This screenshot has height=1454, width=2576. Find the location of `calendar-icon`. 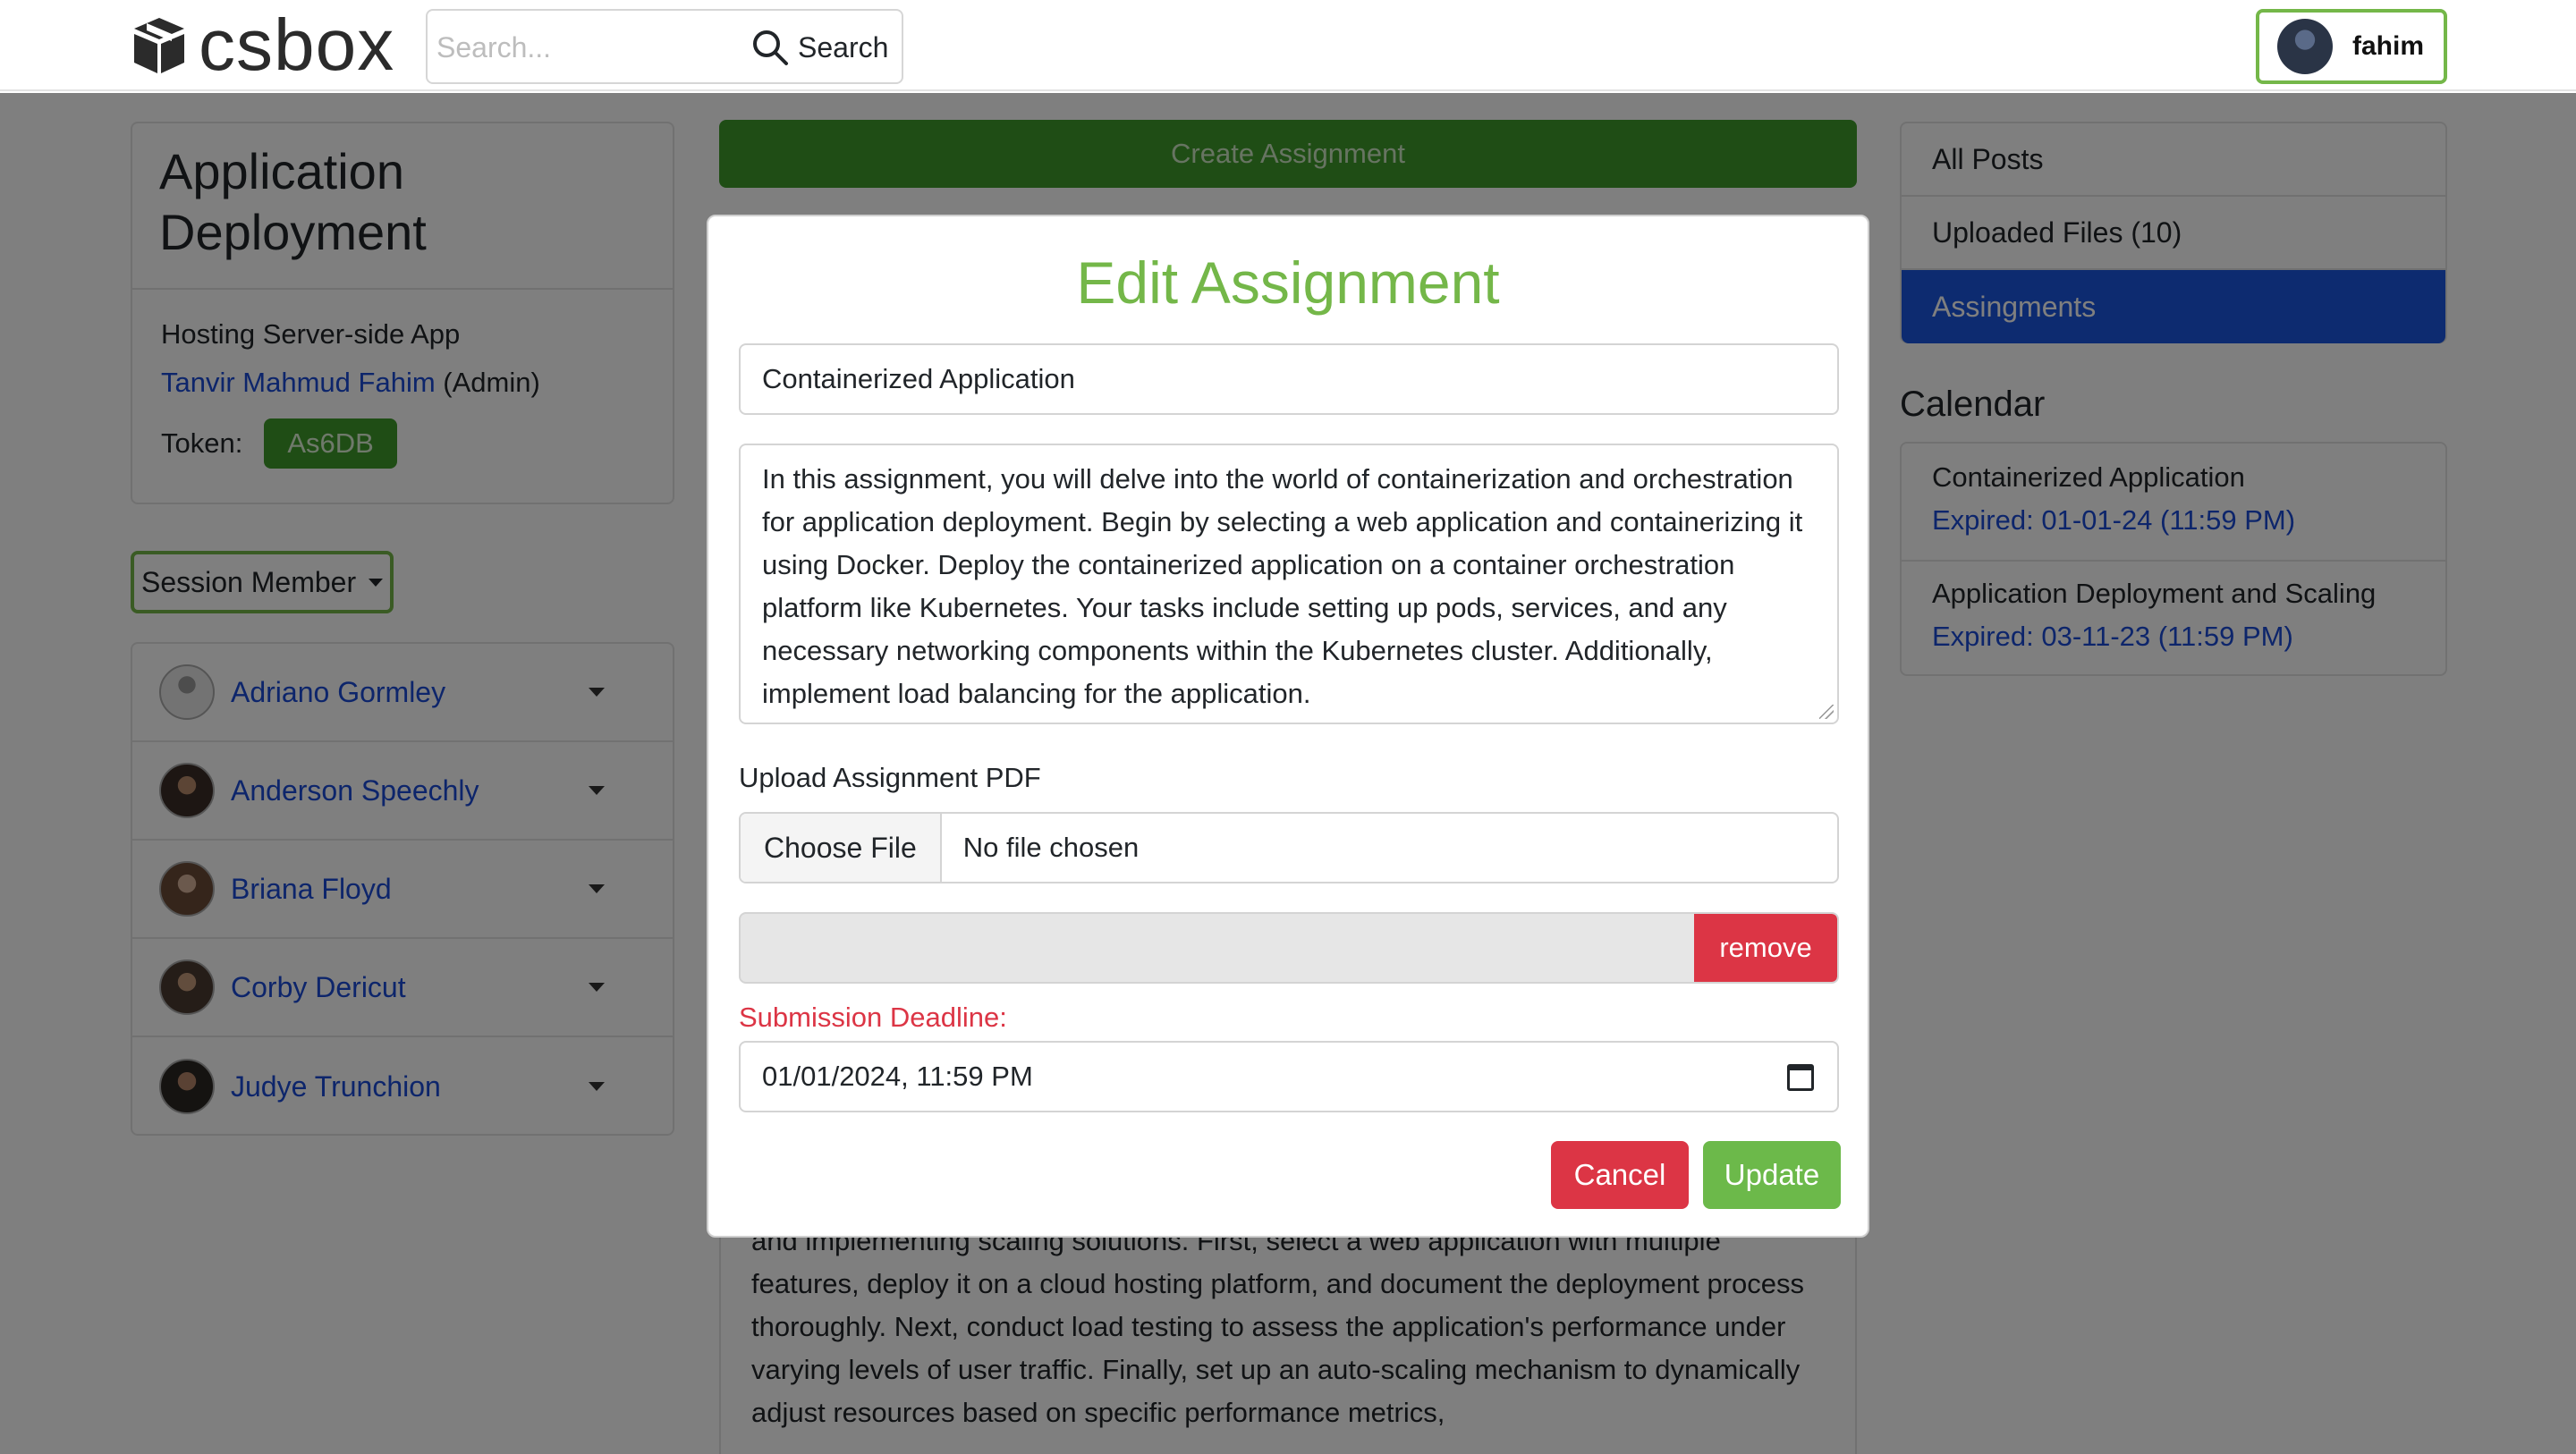

calendar-icon is located at coordinates (1800, 1077).